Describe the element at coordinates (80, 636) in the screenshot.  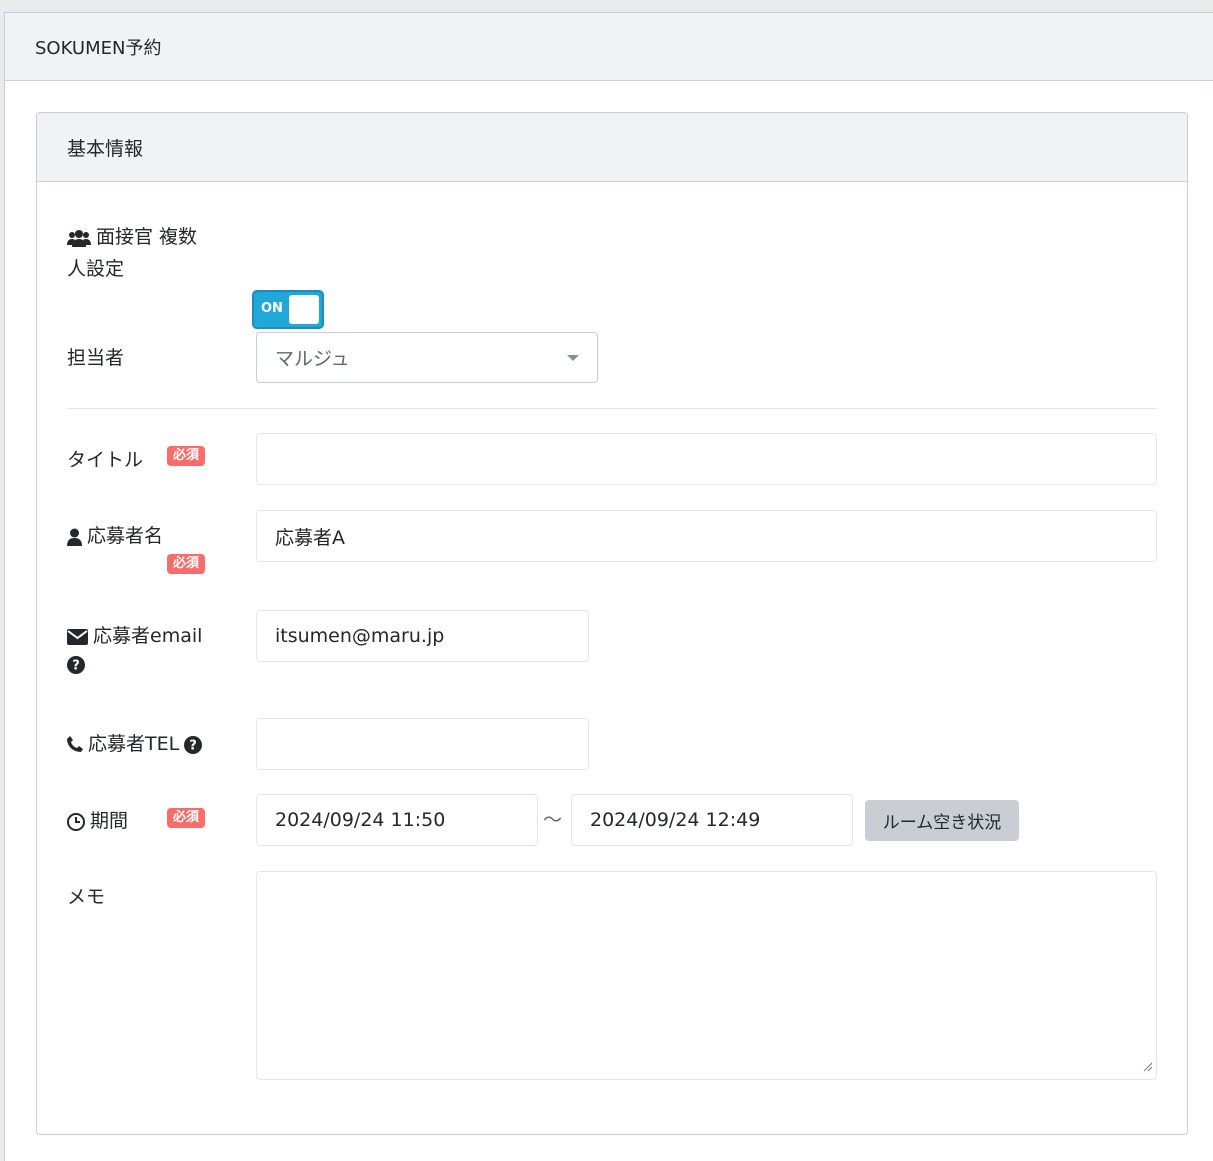
I see `envelope-icon` at that location.